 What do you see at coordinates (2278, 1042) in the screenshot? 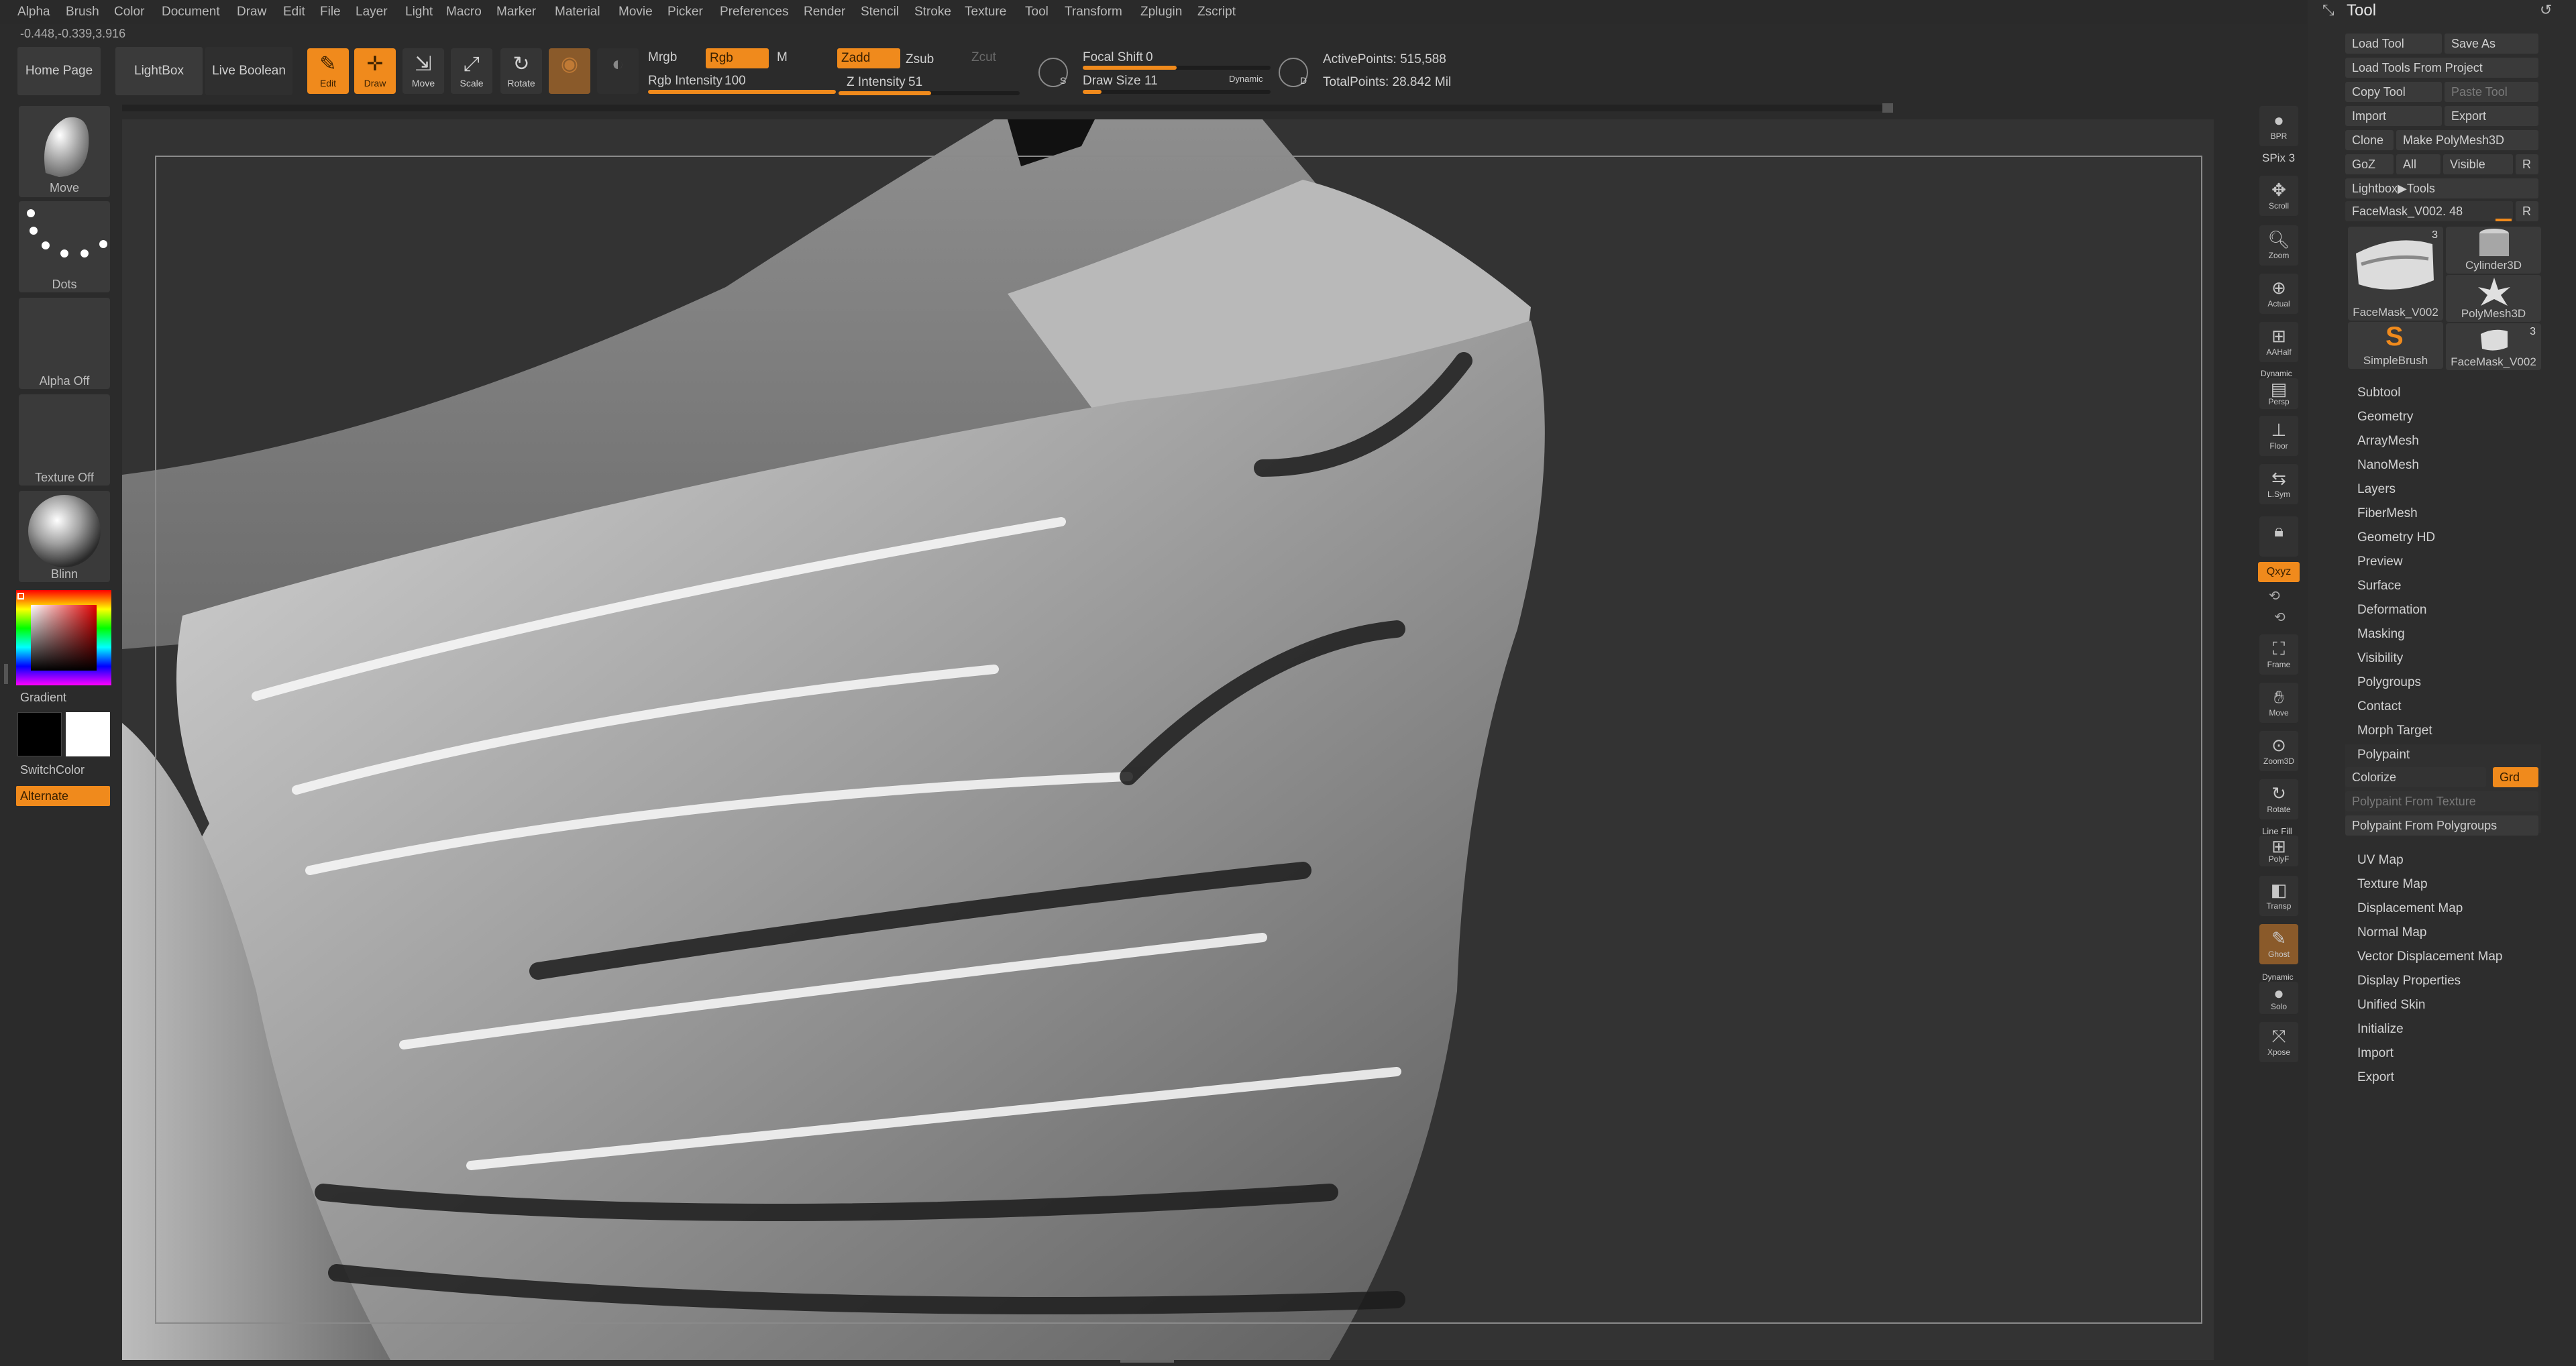
I see `xpose-button: ⤧ Xpose` at bounding box center [2278, 1042].